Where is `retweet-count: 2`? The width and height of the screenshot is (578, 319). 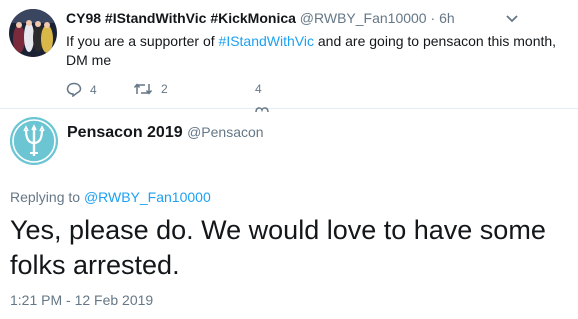
retweet-count: 2 is located at coordinates (164, 89).